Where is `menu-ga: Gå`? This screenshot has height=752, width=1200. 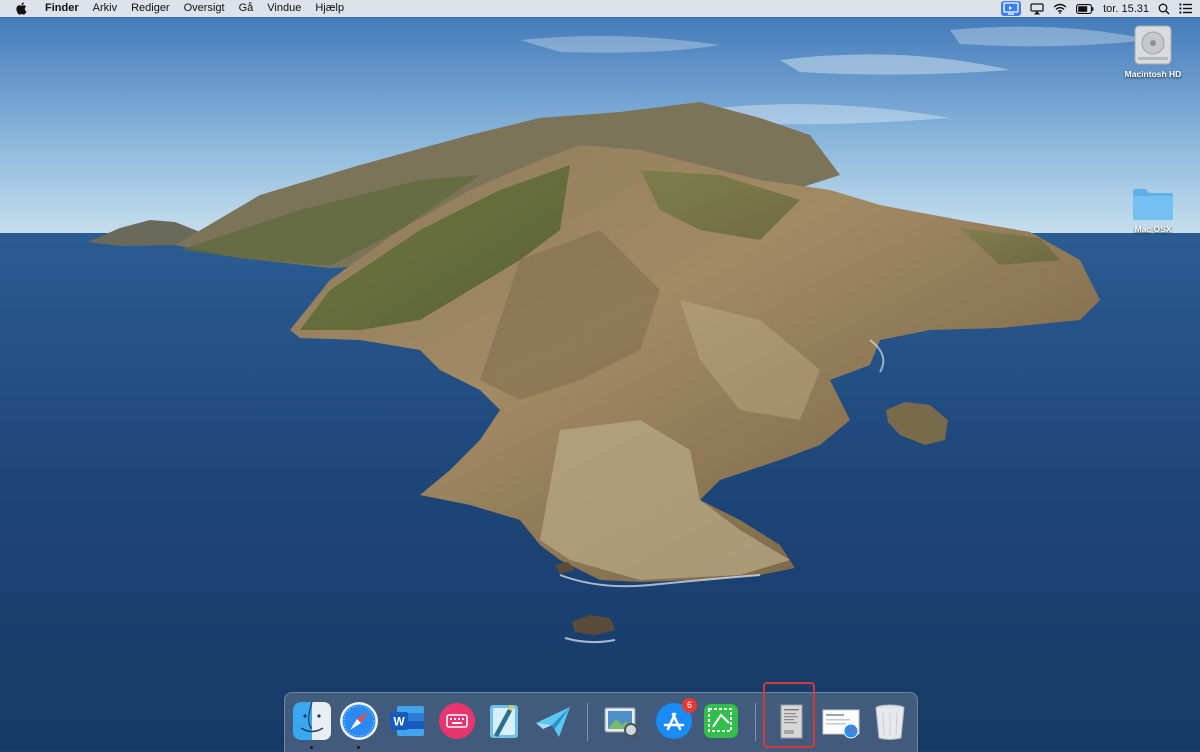 menu-ga: Gå is located at coordinates (246, 8).